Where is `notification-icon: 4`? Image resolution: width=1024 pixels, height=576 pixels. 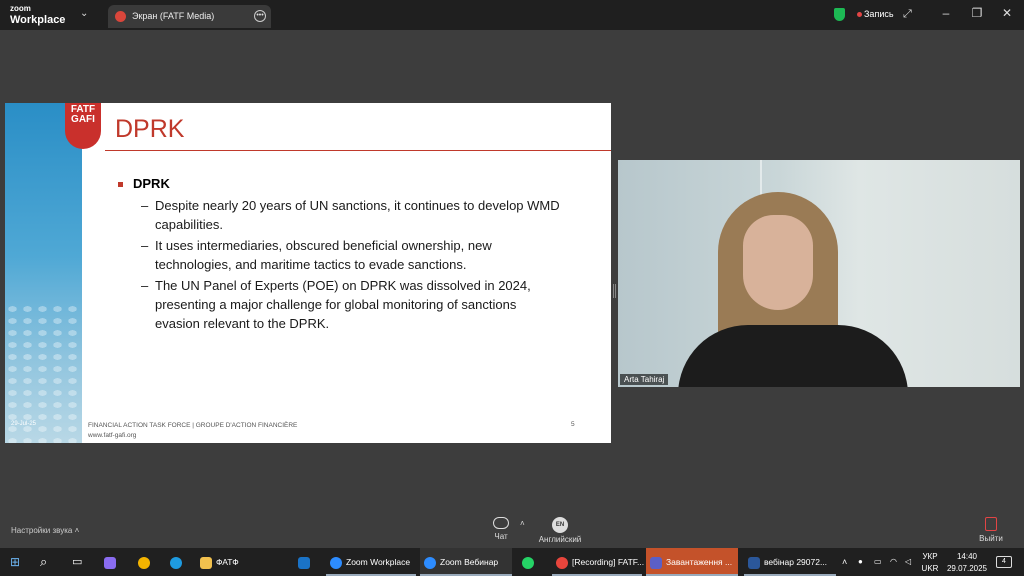 notification-icon: 4 is located at coordinates (1004, 562).